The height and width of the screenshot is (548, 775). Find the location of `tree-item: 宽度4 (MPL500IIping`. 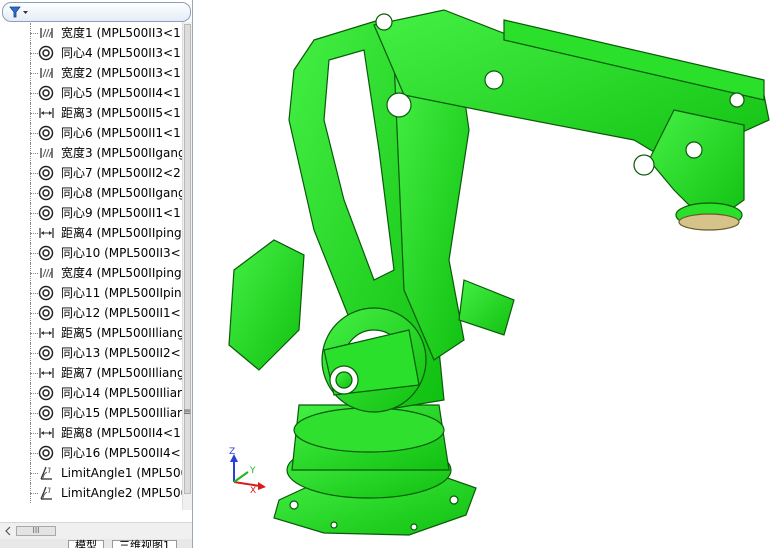

tree-item: 宽度4 (MPL500IIping is located at coordinates (91, 273).